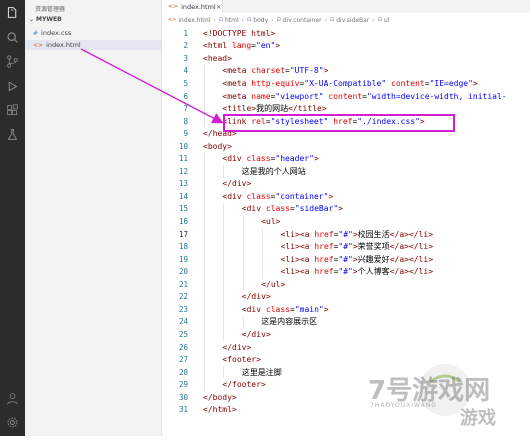 The height and width of the screenshot is (440, 530). Describe the element at coordinates (12, 110) in the screenshot. I see `extensions-icon` at that location.